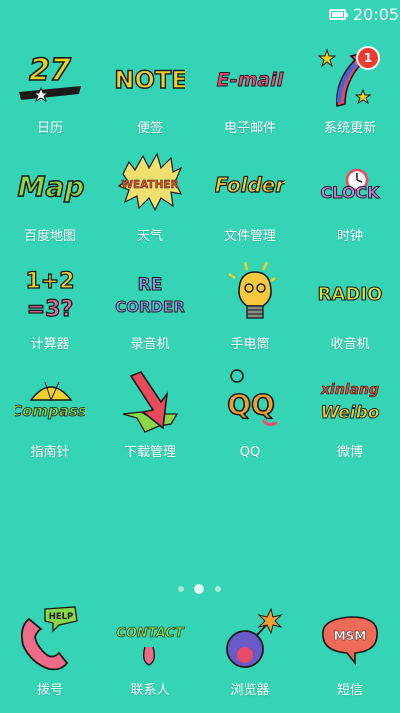 This screenshot has width=400, height=713. What do you see at coordinates (368, 58) in the screenshot?
I see `notification-badge: 1` at bounding box center [368, 58].